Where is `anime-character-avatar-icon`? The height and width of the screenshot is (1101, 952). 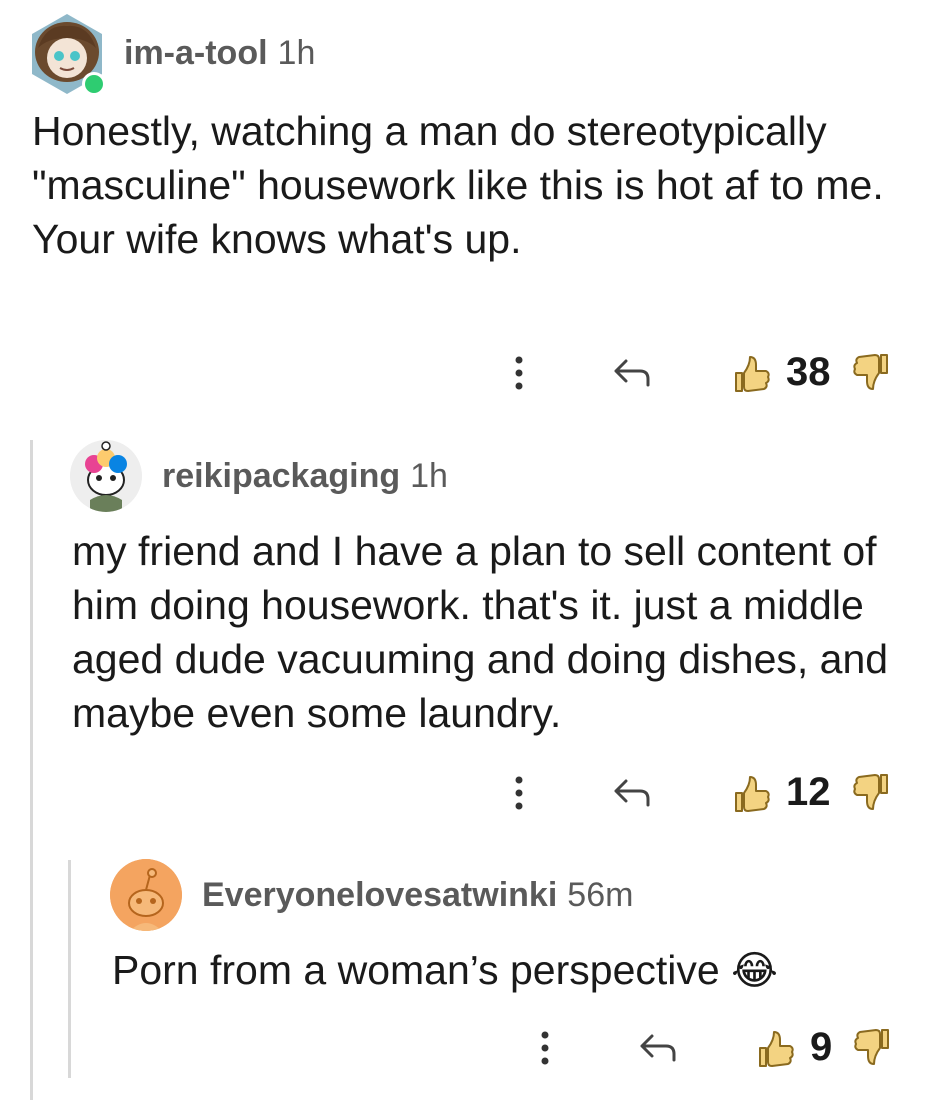 anime-character-avatar-icon is located at coordinates (67, 54).